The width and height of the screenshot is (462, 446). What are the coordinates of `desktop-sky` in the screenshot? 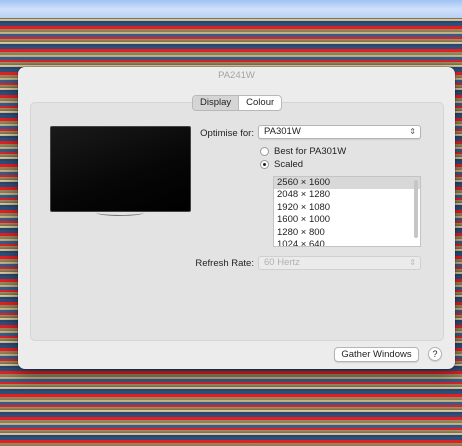 It's located at (231, 9).